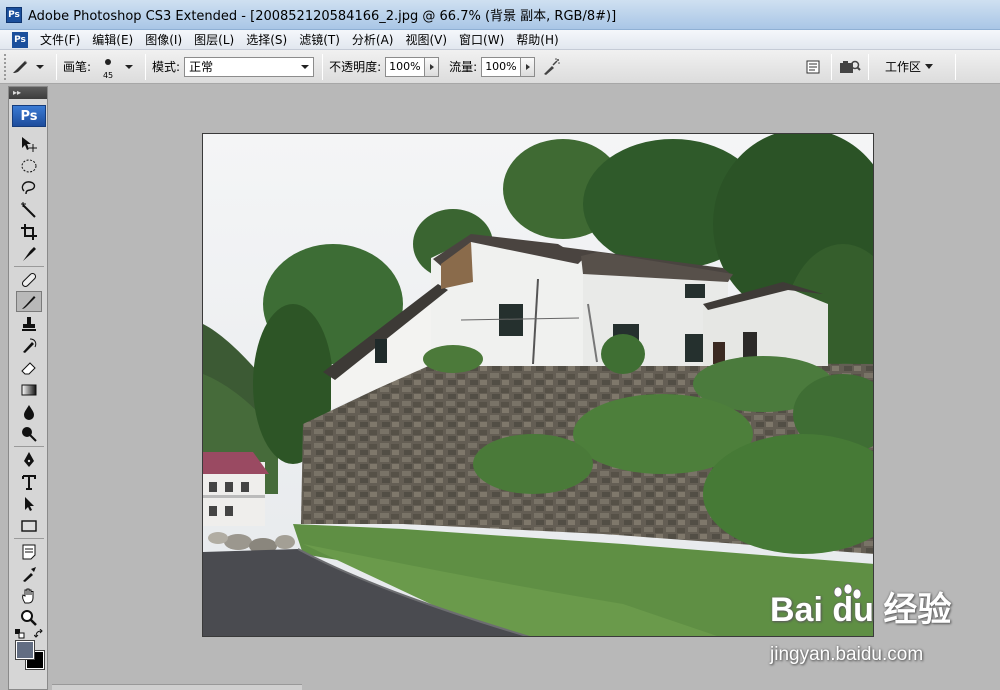 The image size is (1000, 690). I want to click on brush-size-value: 45, so click(108, 75).